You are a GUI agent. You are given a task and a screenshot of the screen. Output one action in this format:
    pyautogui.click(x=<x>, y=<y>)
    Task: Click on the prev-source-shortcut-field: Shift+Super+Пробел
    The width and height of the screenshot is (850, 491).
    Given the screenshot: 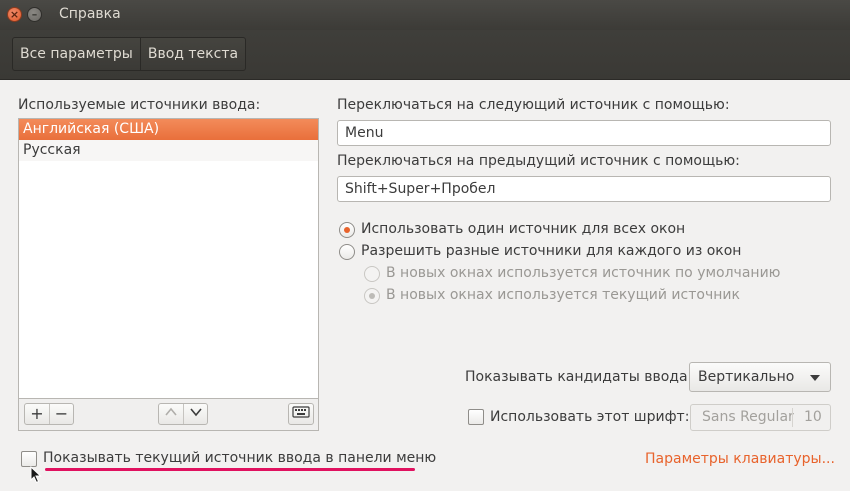 What is the action you would take?
    pyautogui.click(x=584, y=189)
    